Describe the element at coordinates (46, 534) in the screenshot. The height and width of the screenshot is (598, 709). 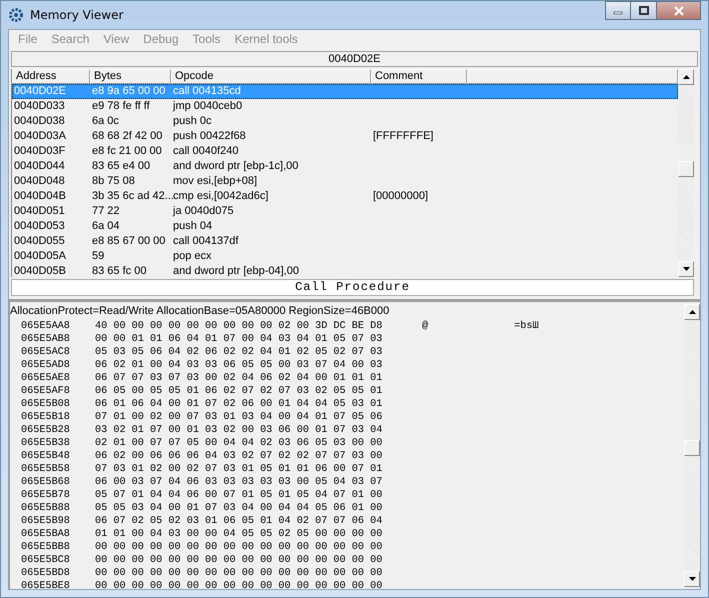
I see `hex-address: 065E5BA8` at that location.